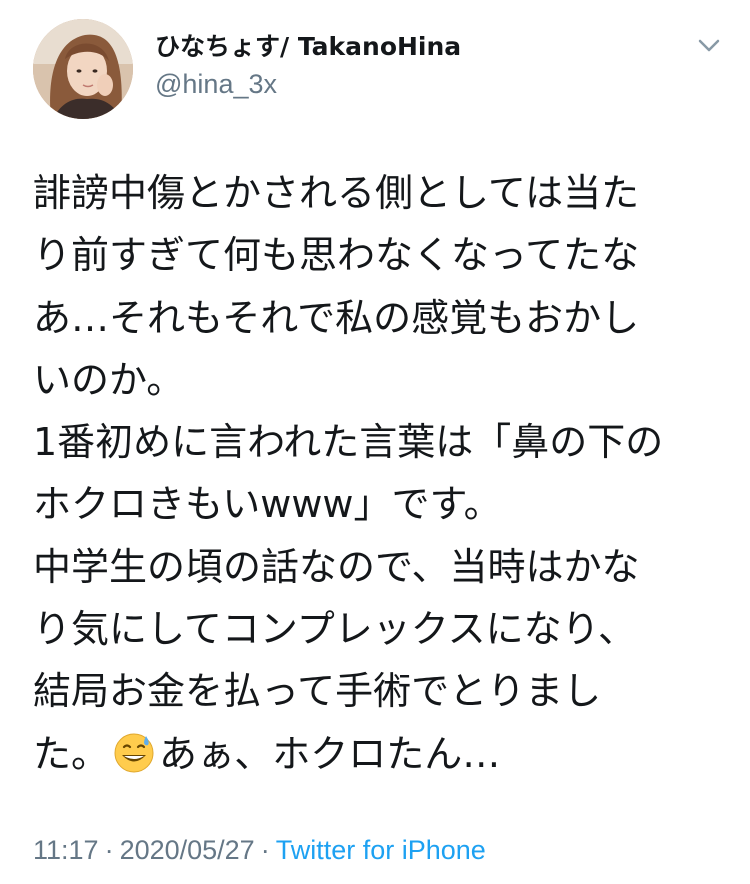  Describe the element at coordinates (71, 753) in the screenshot. I see `tweet-text-fragment: た。` at that location.